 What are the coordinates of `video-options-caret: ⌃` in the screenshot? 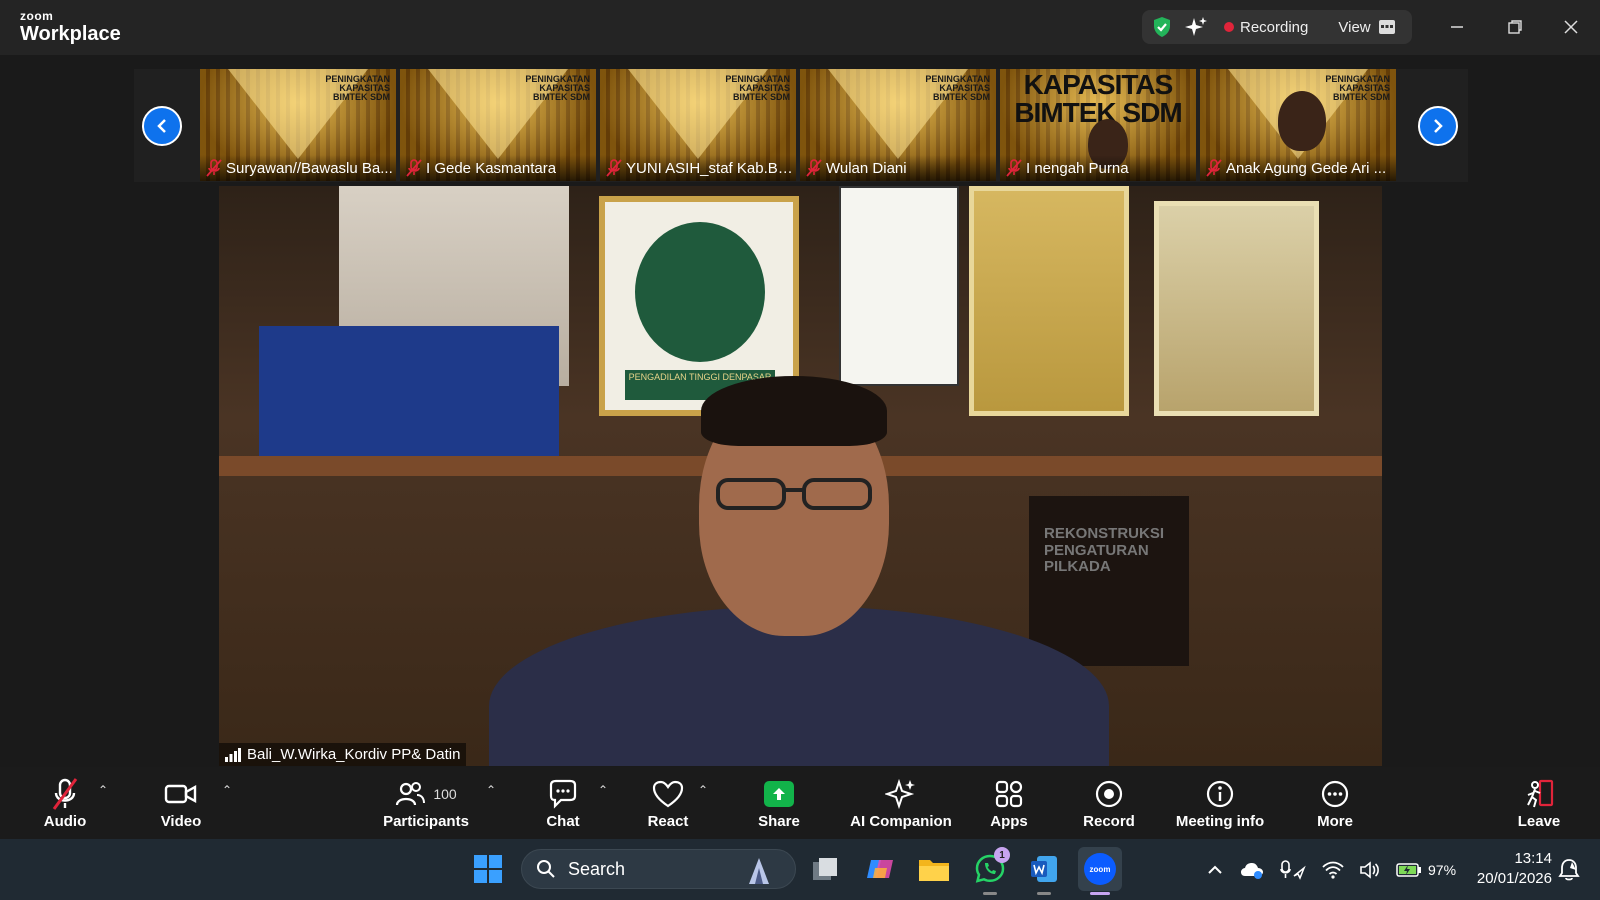 It's located at (227, 790).